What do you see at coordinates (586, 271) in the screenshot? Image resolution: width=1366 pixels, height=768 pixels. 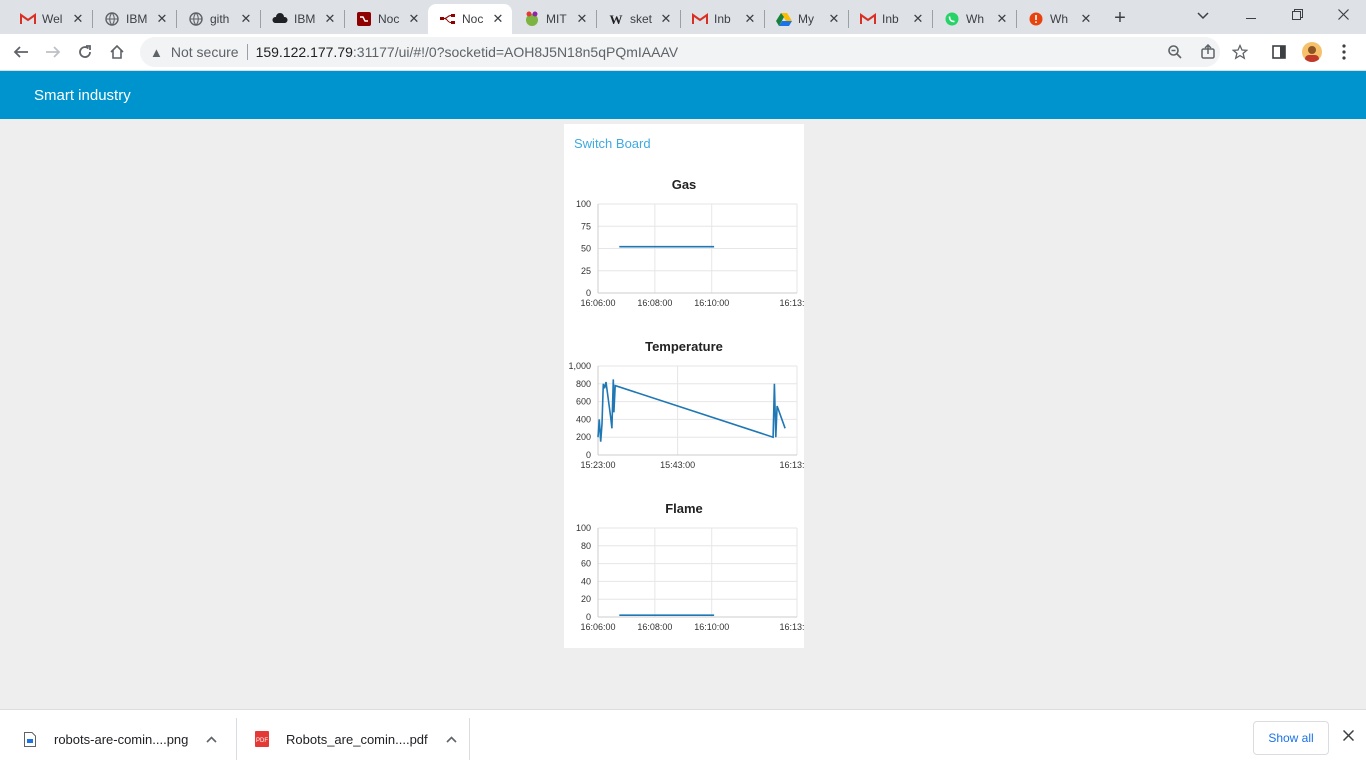 I see `y-tick-label: 25` at bounding box center [586, 271].